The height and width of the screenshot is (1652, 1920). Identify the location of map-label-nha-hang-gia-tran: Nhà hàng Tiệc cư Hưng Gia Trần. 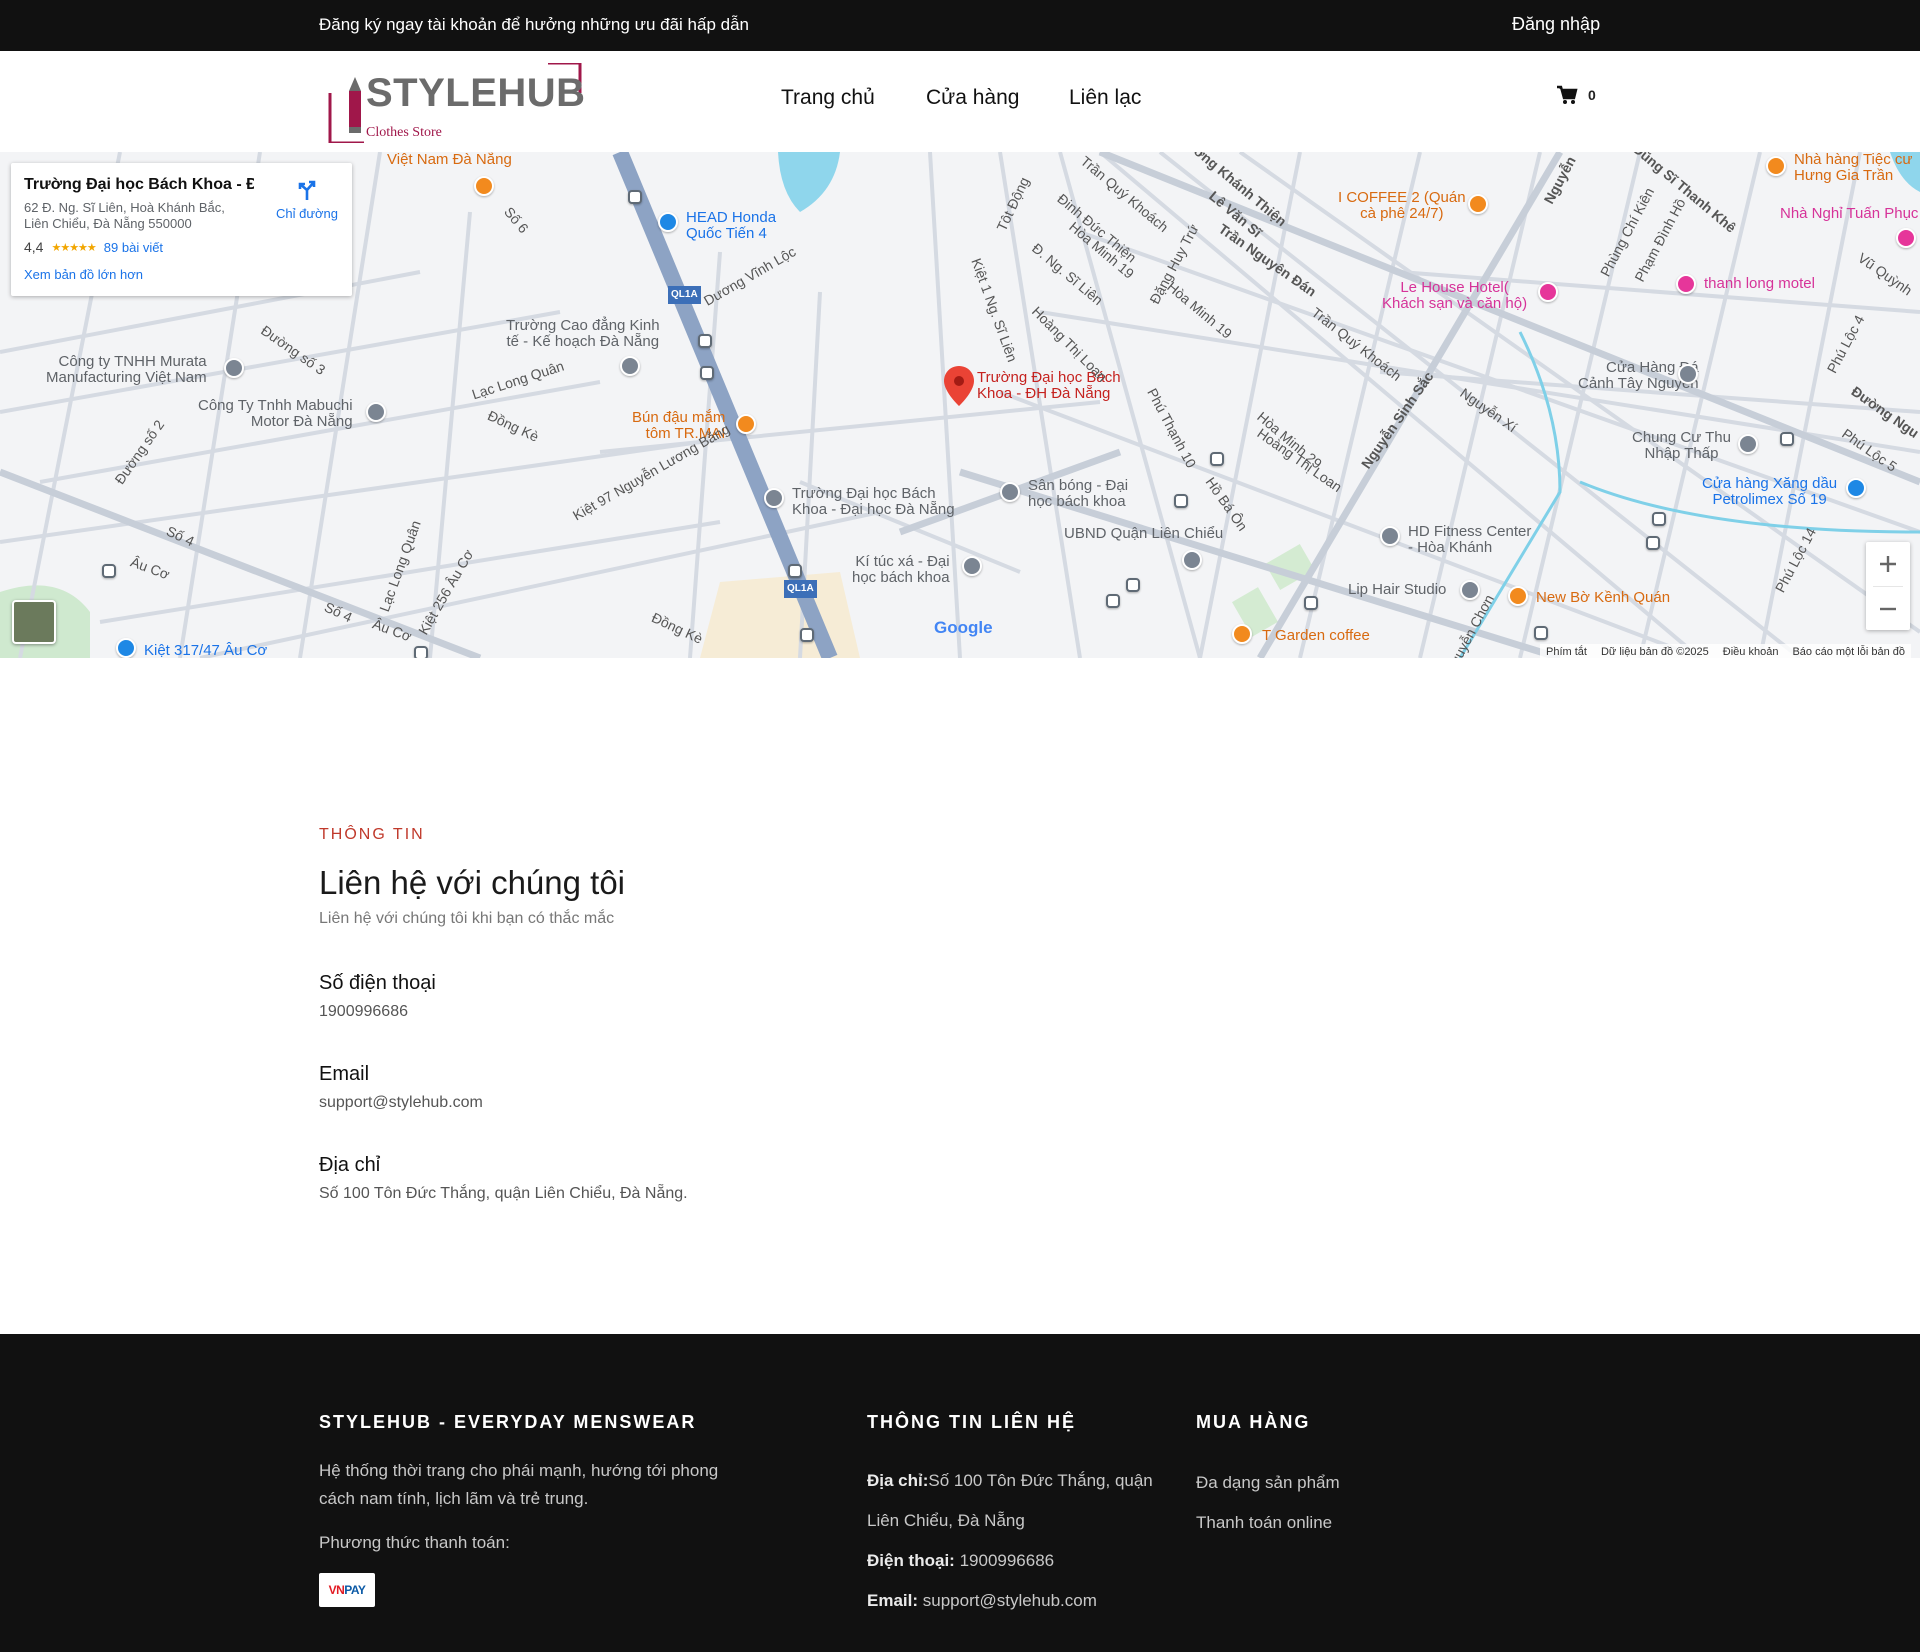
(1853, 168).